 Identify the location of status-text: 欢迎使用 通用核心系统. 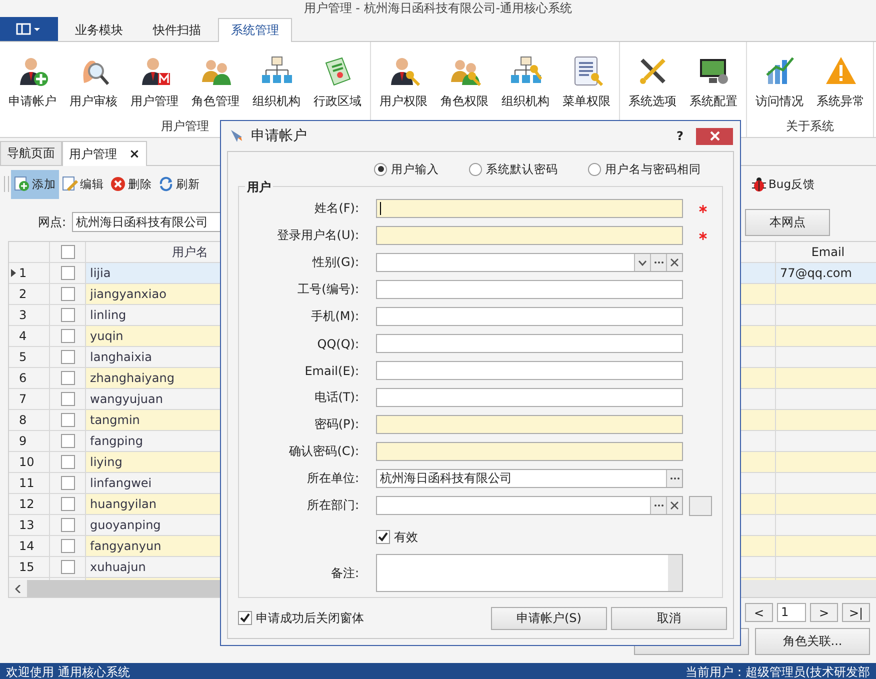
(68, 672).